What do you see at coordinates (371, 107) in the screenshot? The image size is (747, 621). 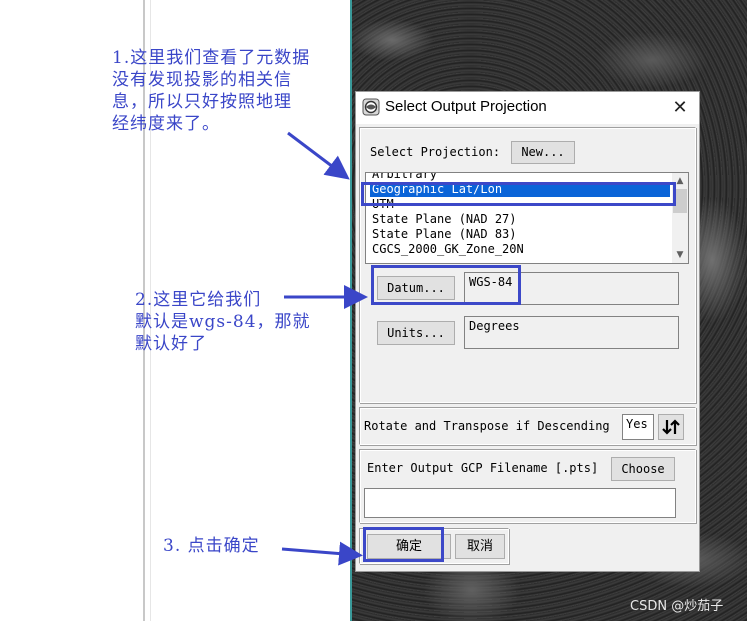 I see `envi-globe-icon` at bounding box center [371, 107].